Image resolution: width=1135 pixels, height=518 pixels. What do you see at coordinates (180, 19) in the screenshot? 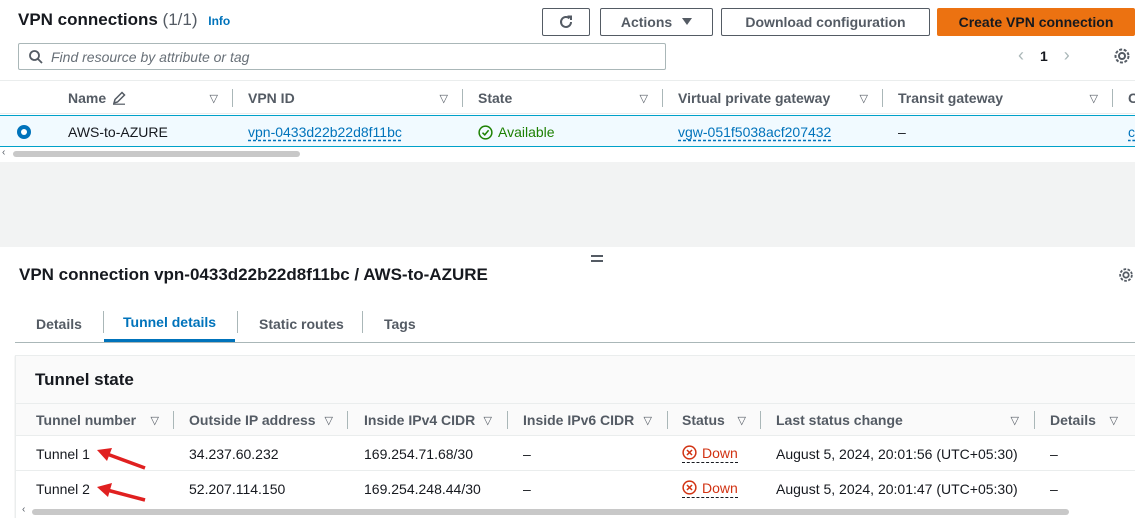
I see `resource-count: (1/1)` at bounding box center [180, 19].